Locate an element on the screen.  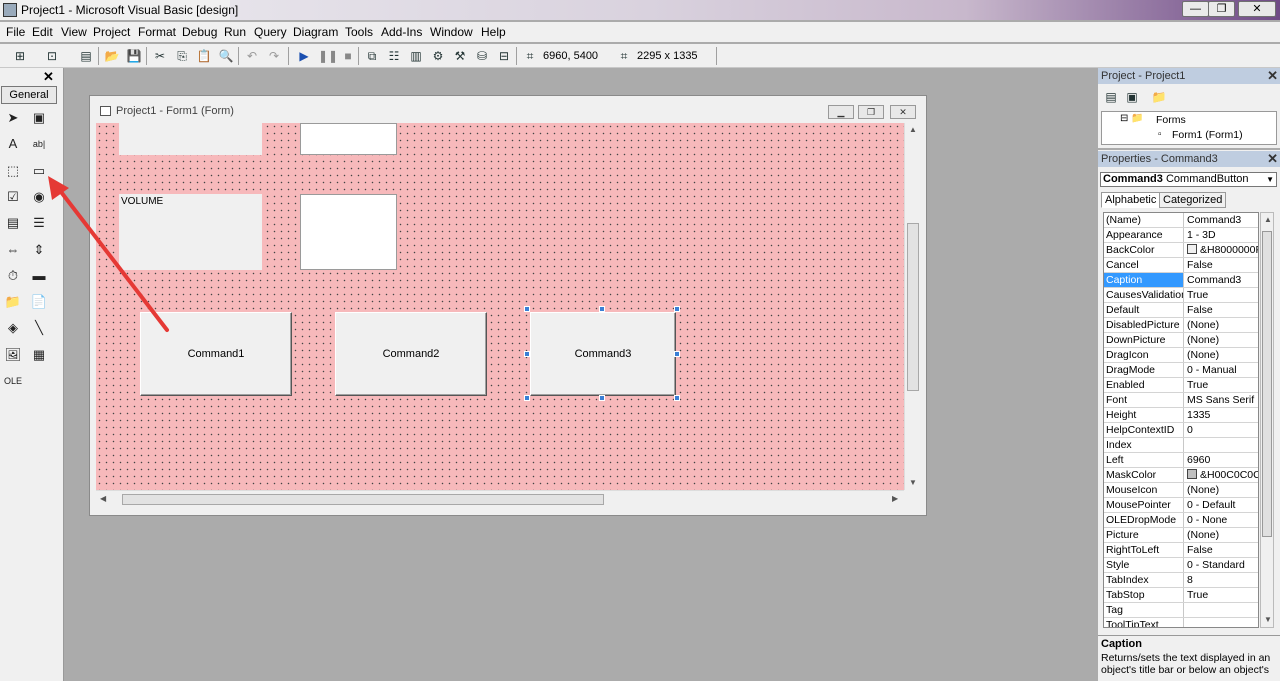
menu-query: Query is located at coordinates (270, 32).